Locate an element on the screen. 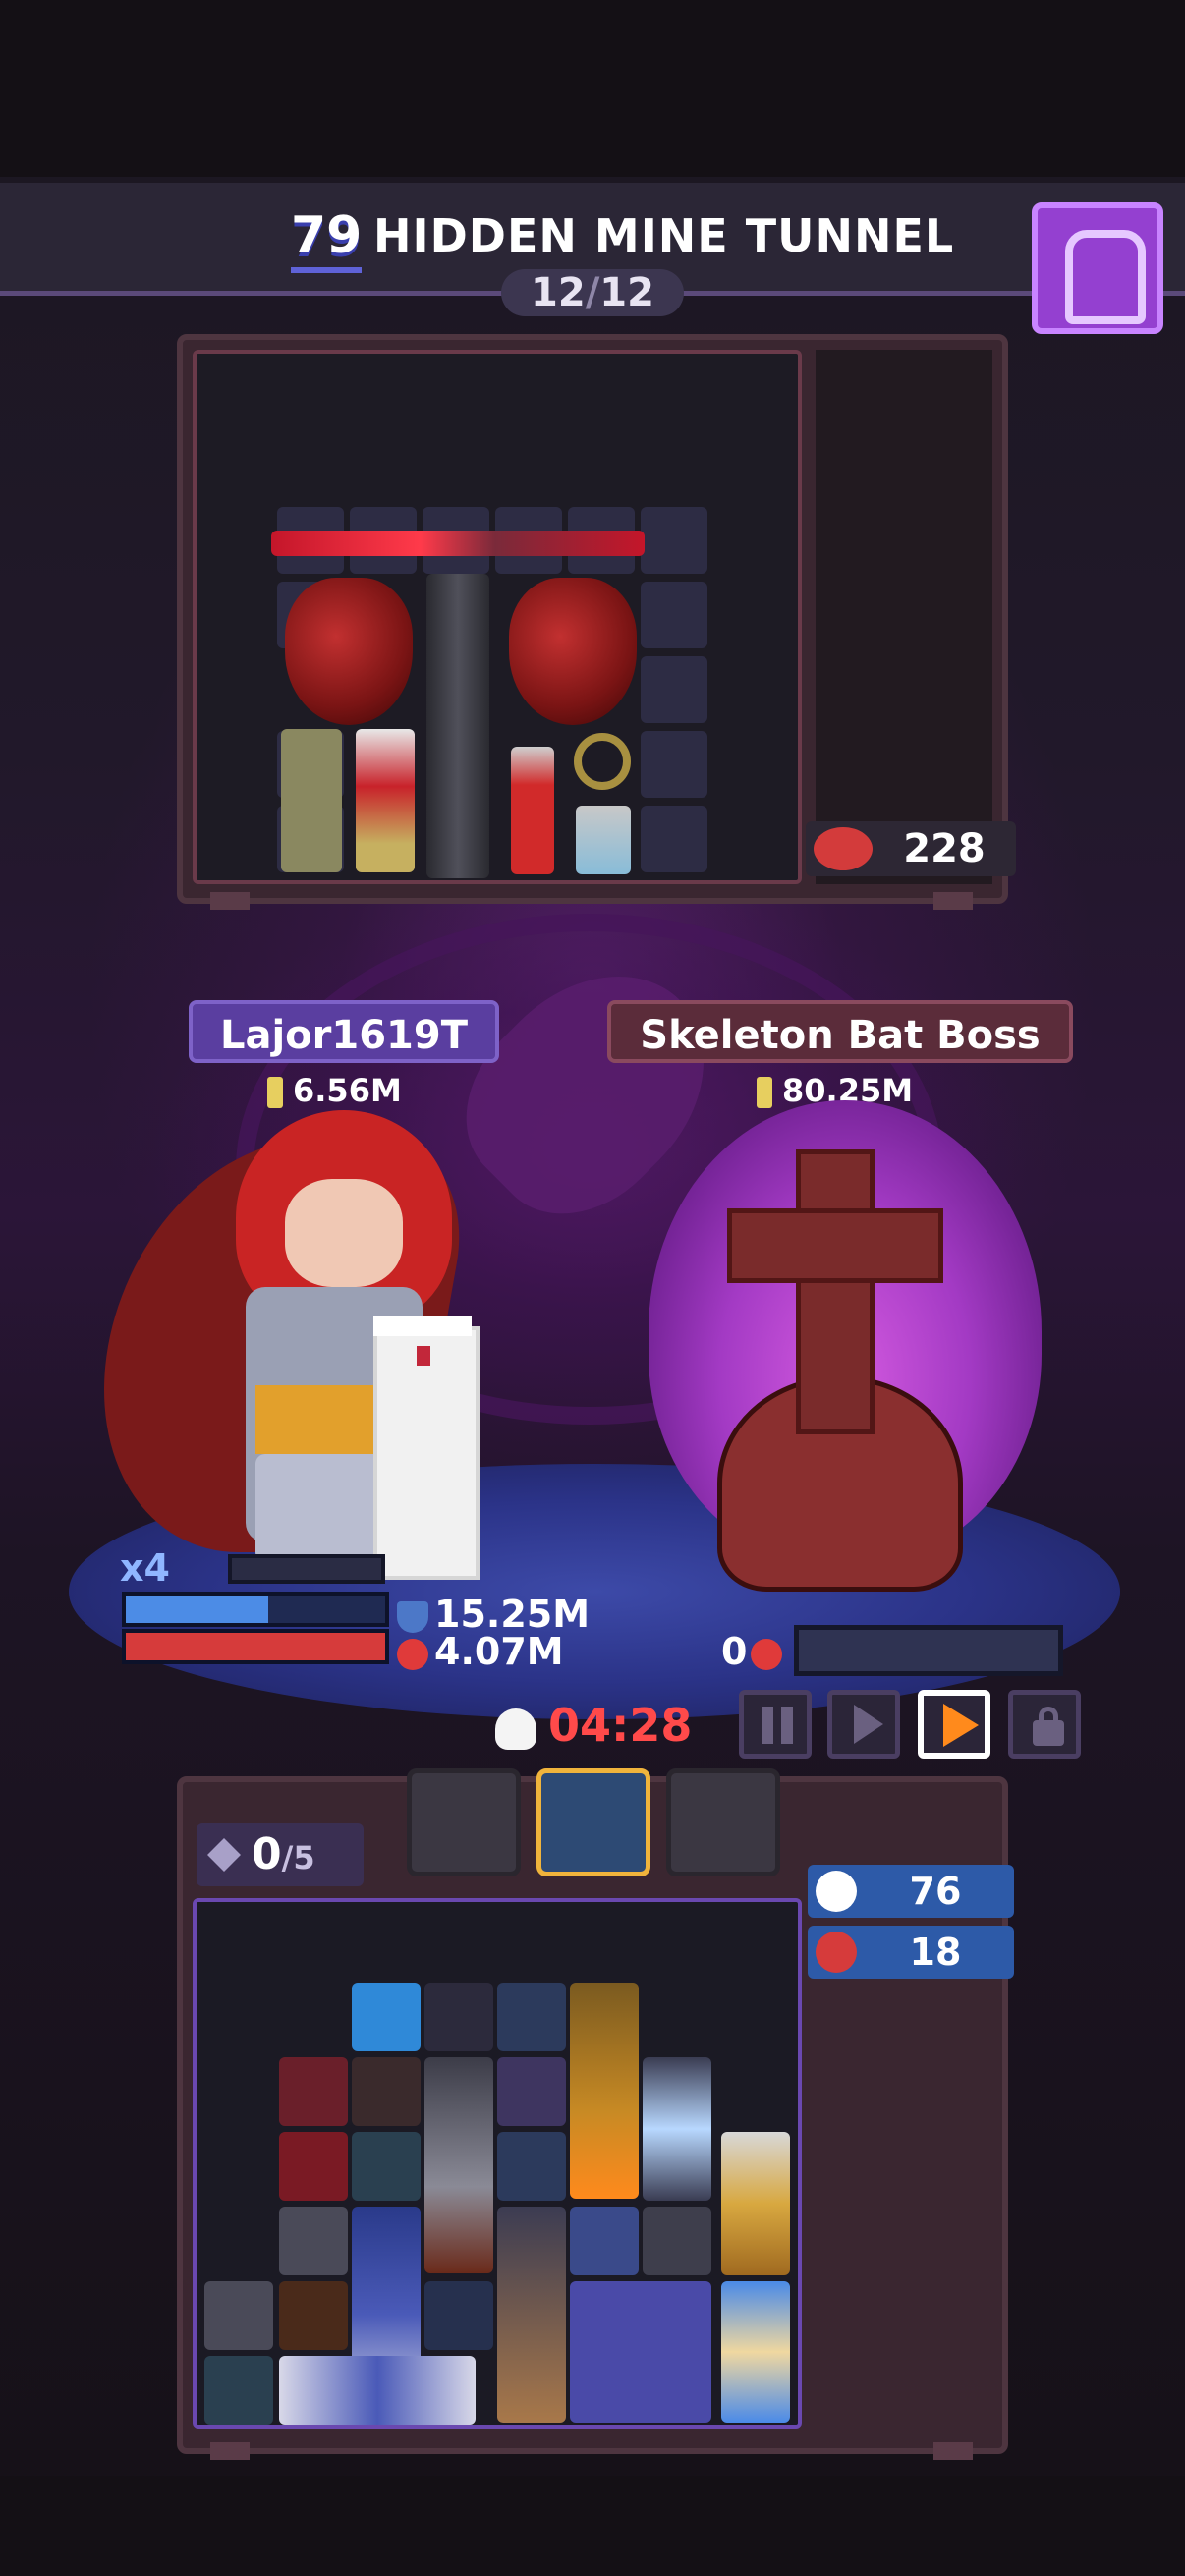 The height and width of the screenshot is (2576, 1185). enemy-chest-side is located at coordinates (904, 617).